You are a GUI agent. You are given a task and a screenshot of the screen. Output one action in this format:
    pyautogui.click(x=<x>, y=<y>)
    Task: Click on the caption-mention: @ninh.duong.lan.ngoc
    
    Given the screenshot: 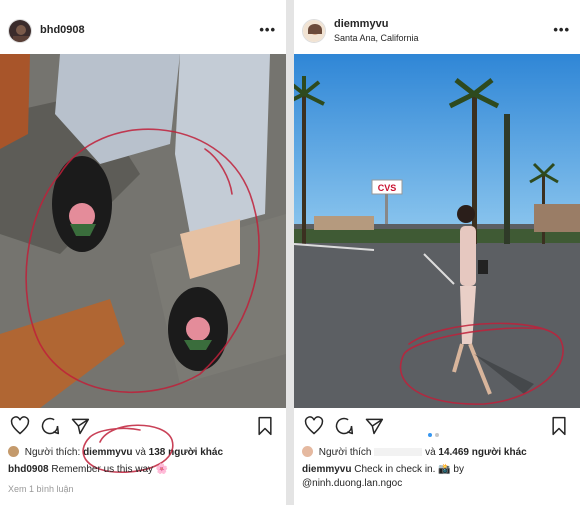 What is the action you would take?
    pyautogui.click(x=352, y=483)
    